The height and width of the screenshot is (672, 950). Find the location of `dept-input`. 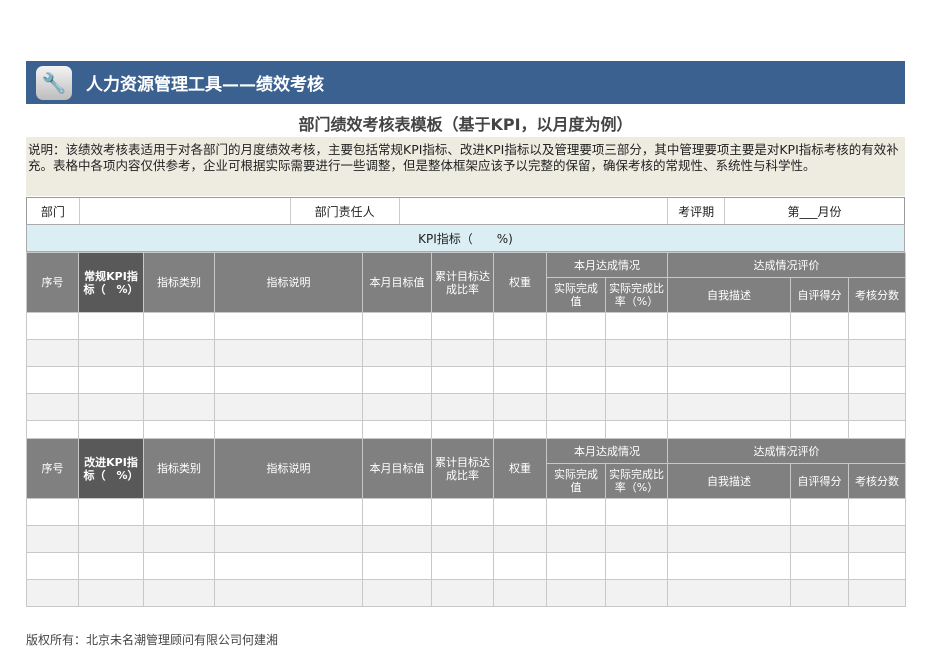

dept-input is located at coordinates (185, 211).